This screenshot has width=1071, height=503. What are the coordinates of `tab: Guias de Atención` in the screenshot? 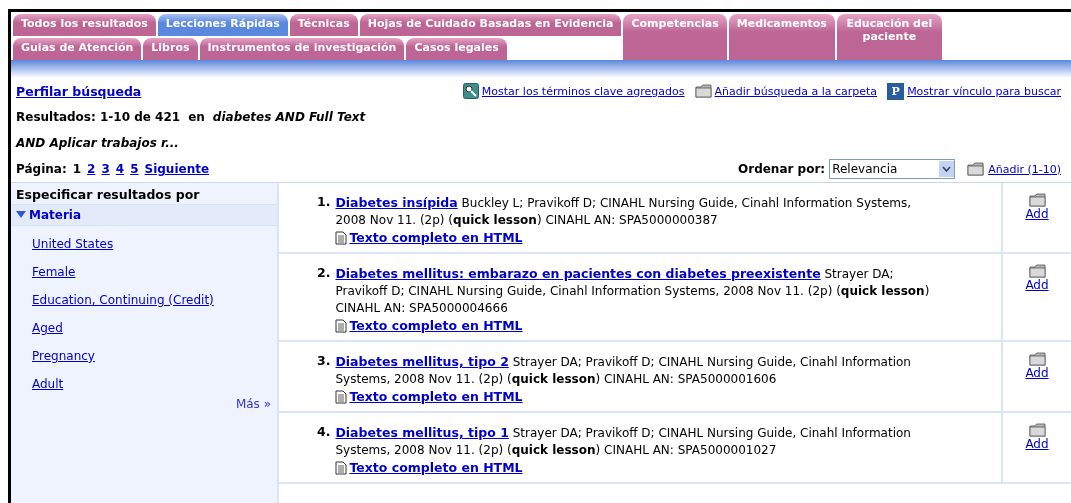 It's located at (77, 49).